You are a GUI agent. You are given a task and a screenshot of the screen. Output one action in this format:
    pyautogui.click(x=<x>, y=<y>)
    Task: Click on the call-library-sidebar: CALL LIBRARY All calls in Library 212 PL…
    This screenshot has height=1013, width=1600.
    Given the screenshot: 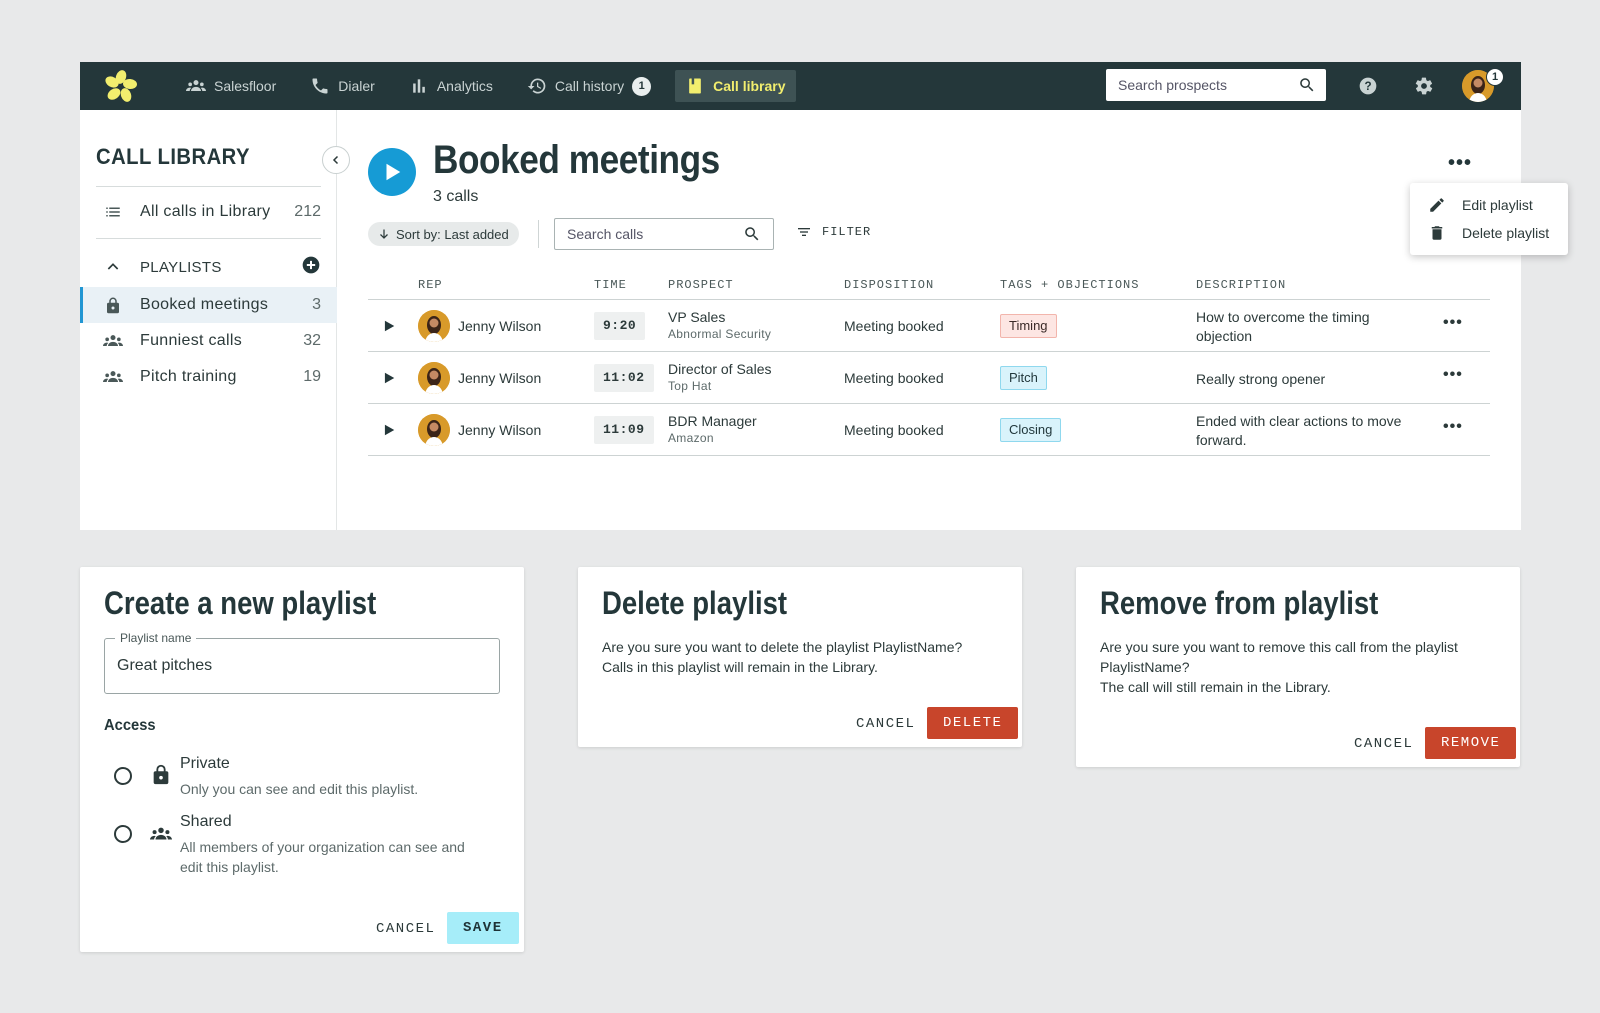 What is the action you would take?
    pyautogui.click(x=208, y=320)
    